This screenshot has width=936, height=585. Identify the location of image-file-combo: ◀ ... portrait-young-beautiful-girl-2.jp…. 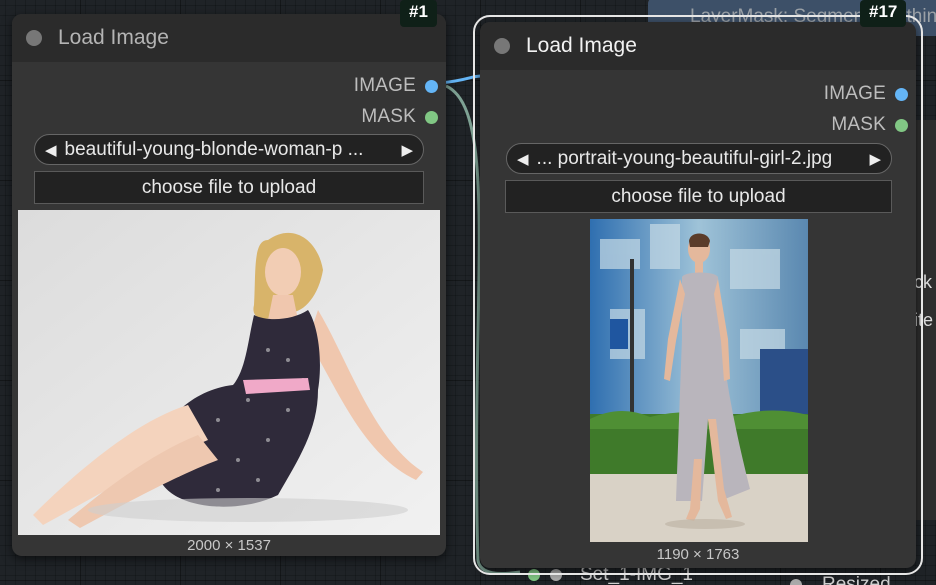
(699, 158).